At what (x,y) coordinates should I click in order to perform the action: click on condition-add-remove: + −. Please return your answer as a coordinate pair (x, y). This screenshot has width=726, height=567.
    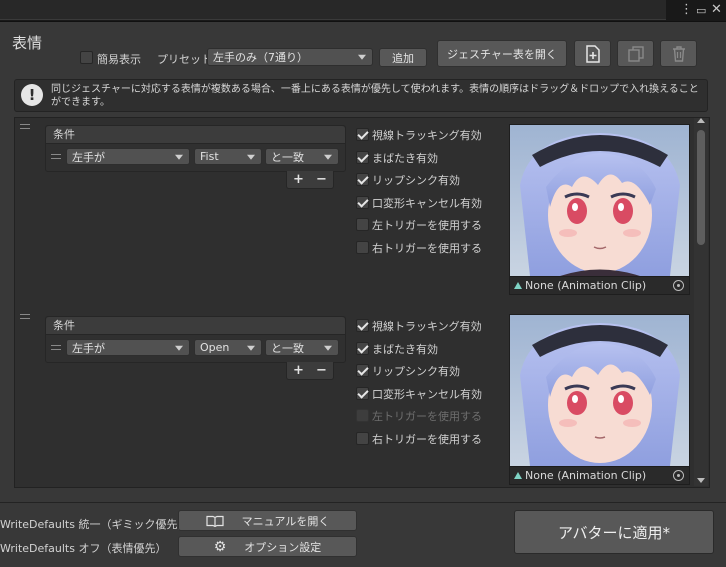
    Looking at the image, I should click on (310, 371).